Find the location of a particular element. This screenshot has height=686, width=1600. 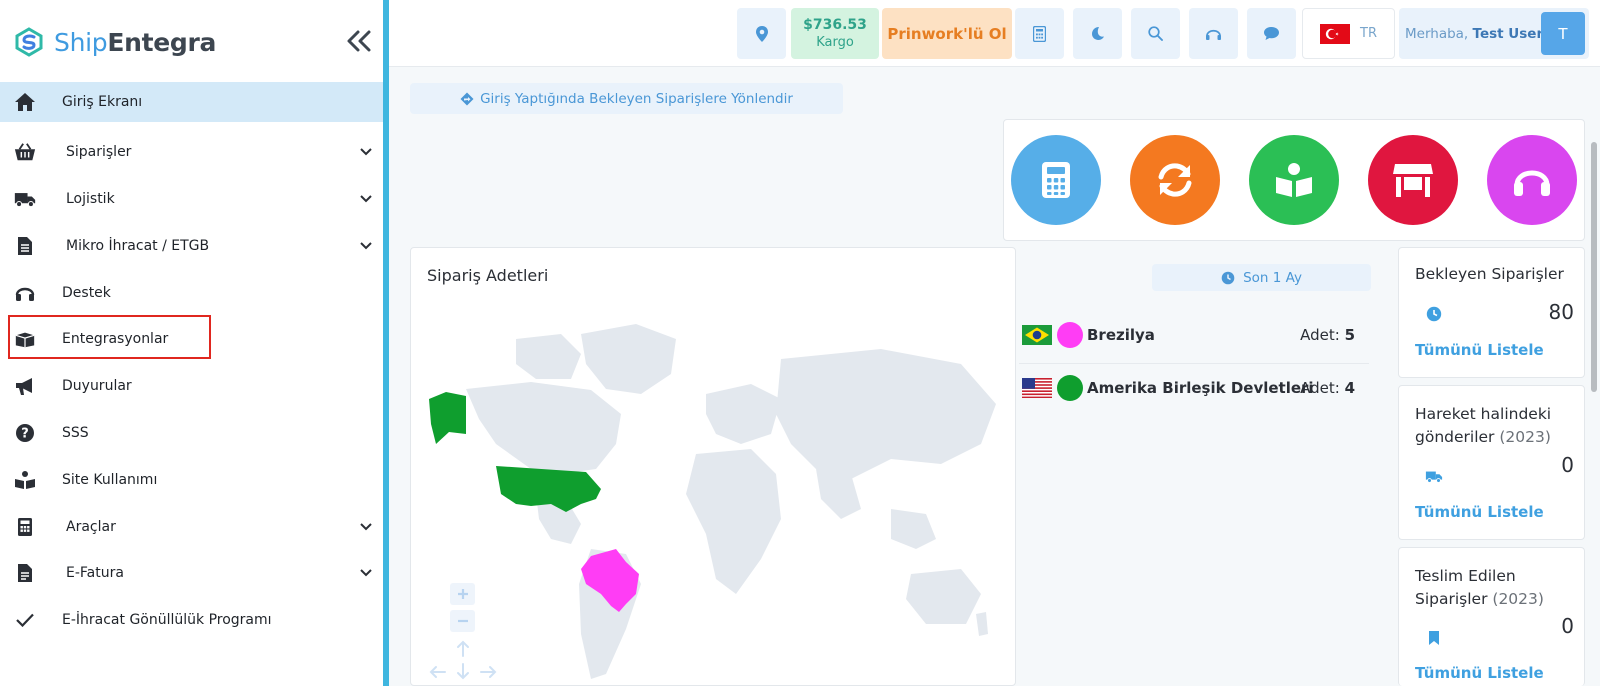

logo: ShipEntegra is located at coordinates (115, 42).